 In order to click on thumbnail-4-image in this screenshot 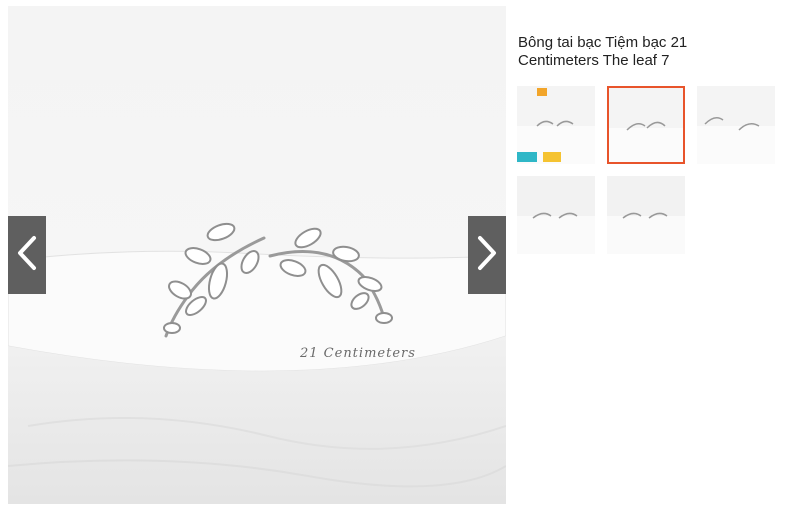, I will do `click(556, 215)`.